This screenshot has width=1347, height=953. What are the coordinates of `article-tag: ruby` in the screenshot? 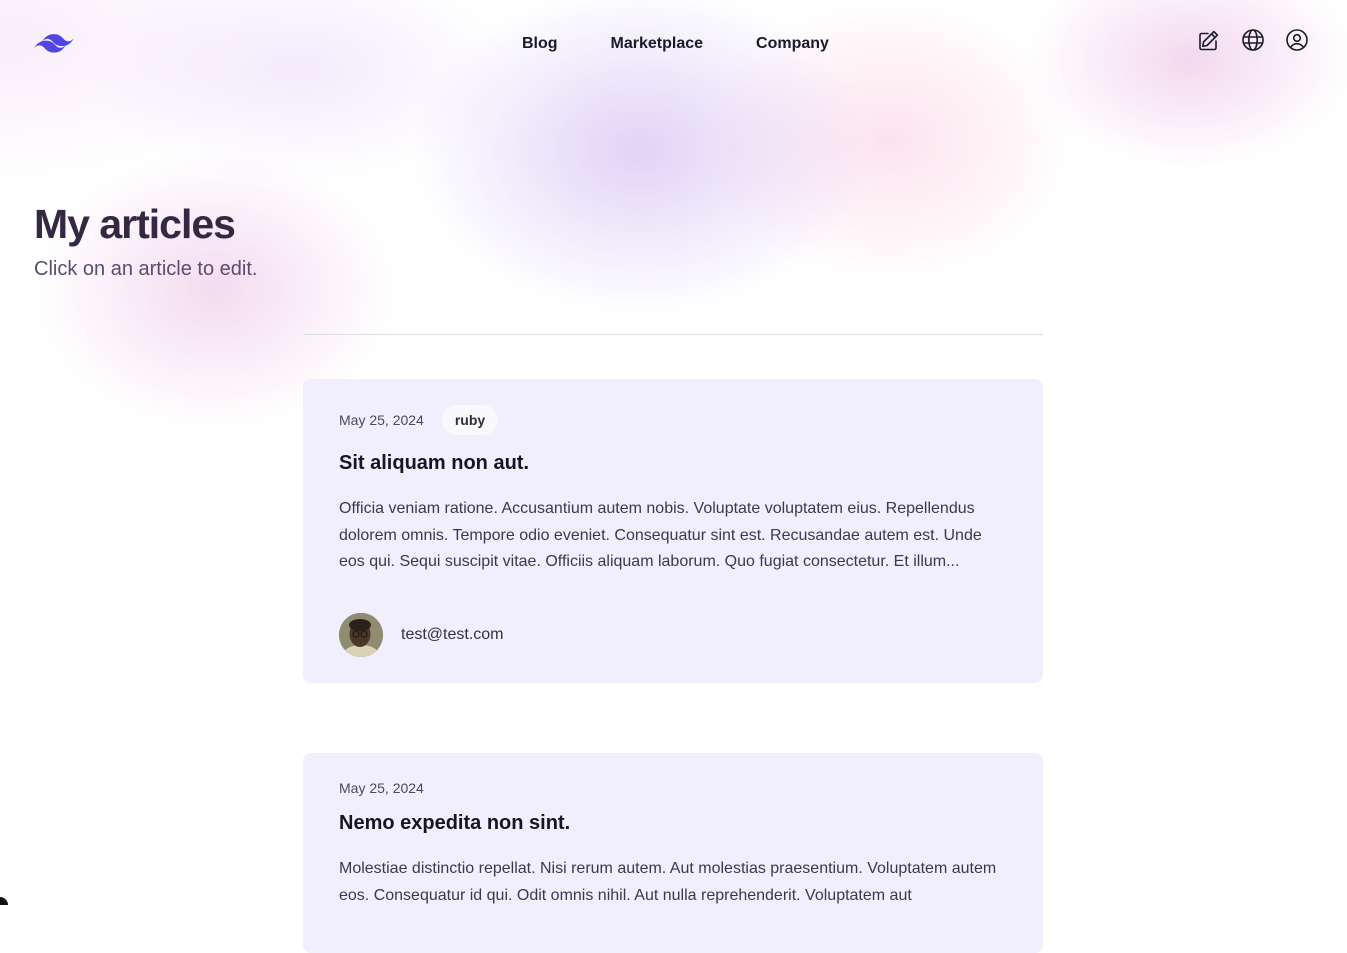 It's located at (470, 420).